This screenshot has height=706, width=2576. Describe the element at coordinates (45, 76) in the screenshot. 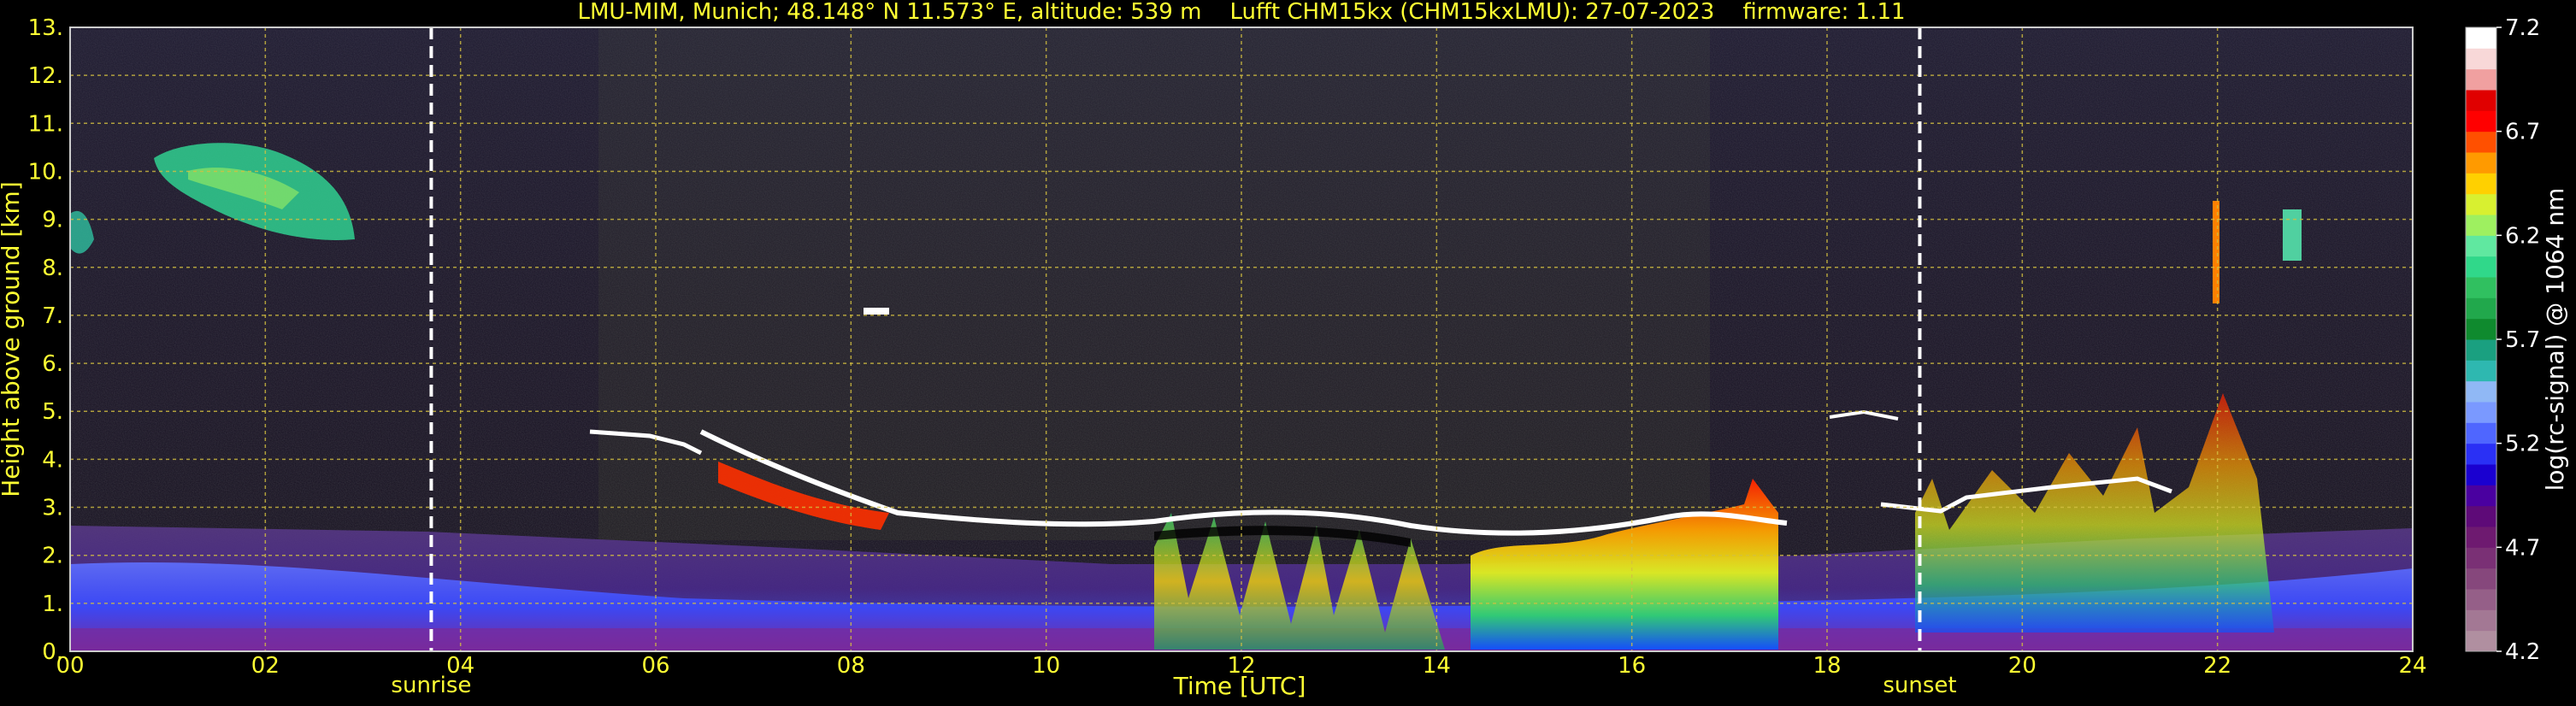

I see `y-tick-label: 12.` at that location.